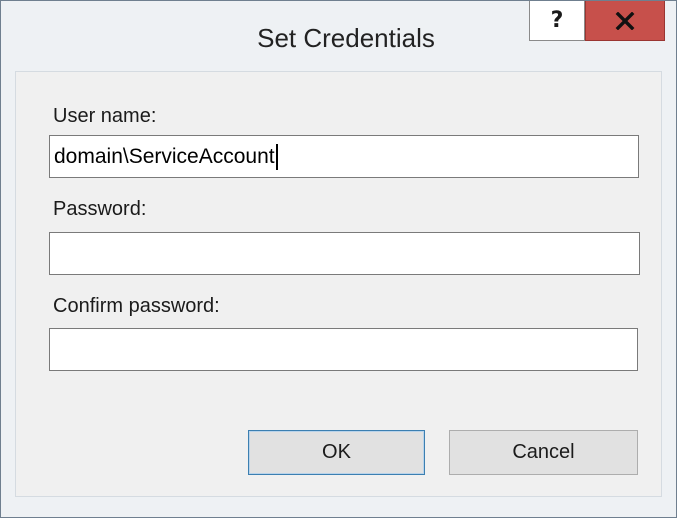  I want to click on username-value: domain\ServiceAccount, so click(164, 156).